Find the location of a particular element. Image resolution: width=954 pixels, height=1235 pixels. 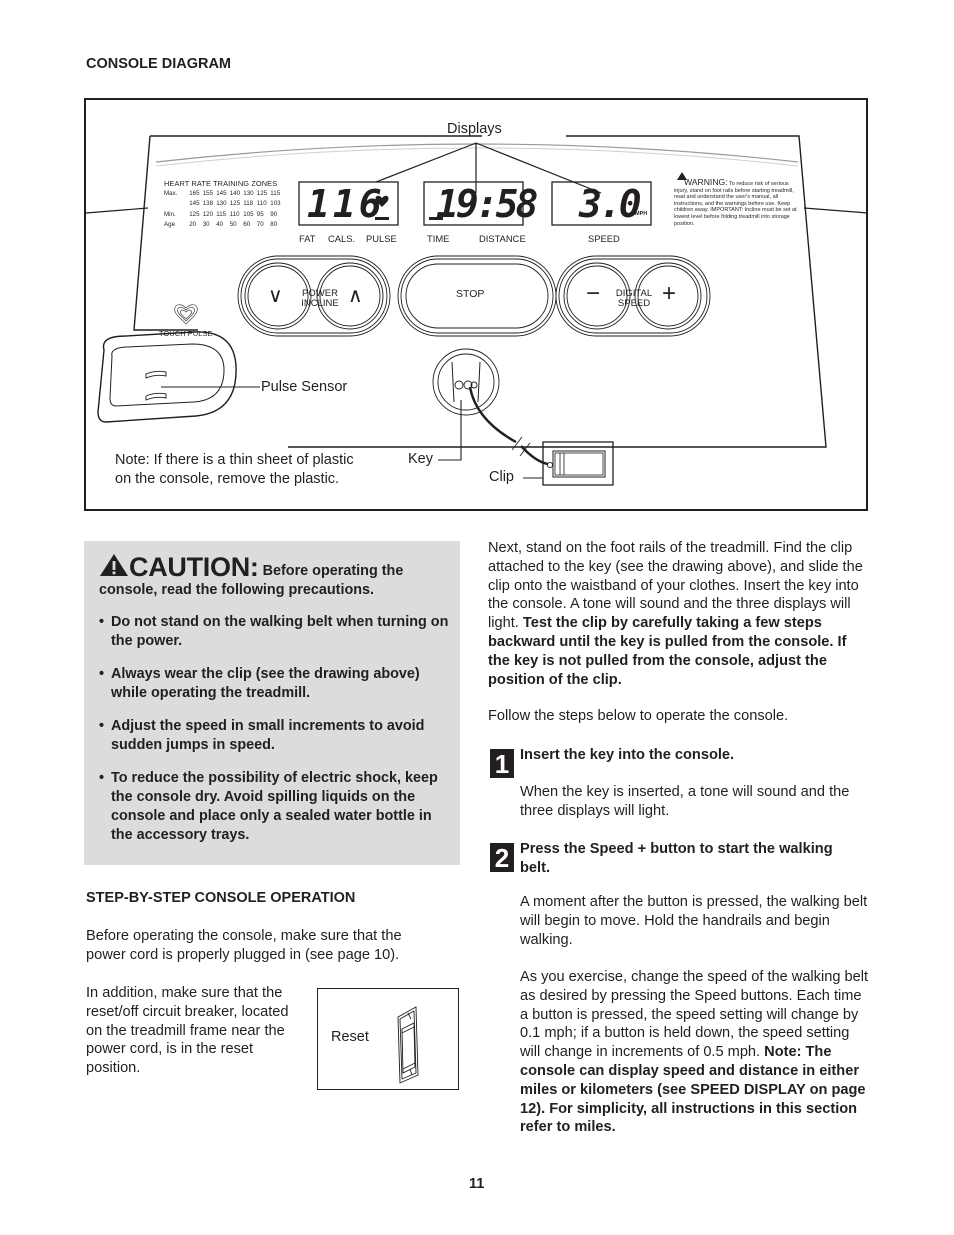

label-speed: SPEED is located at coordinates (604, 238).